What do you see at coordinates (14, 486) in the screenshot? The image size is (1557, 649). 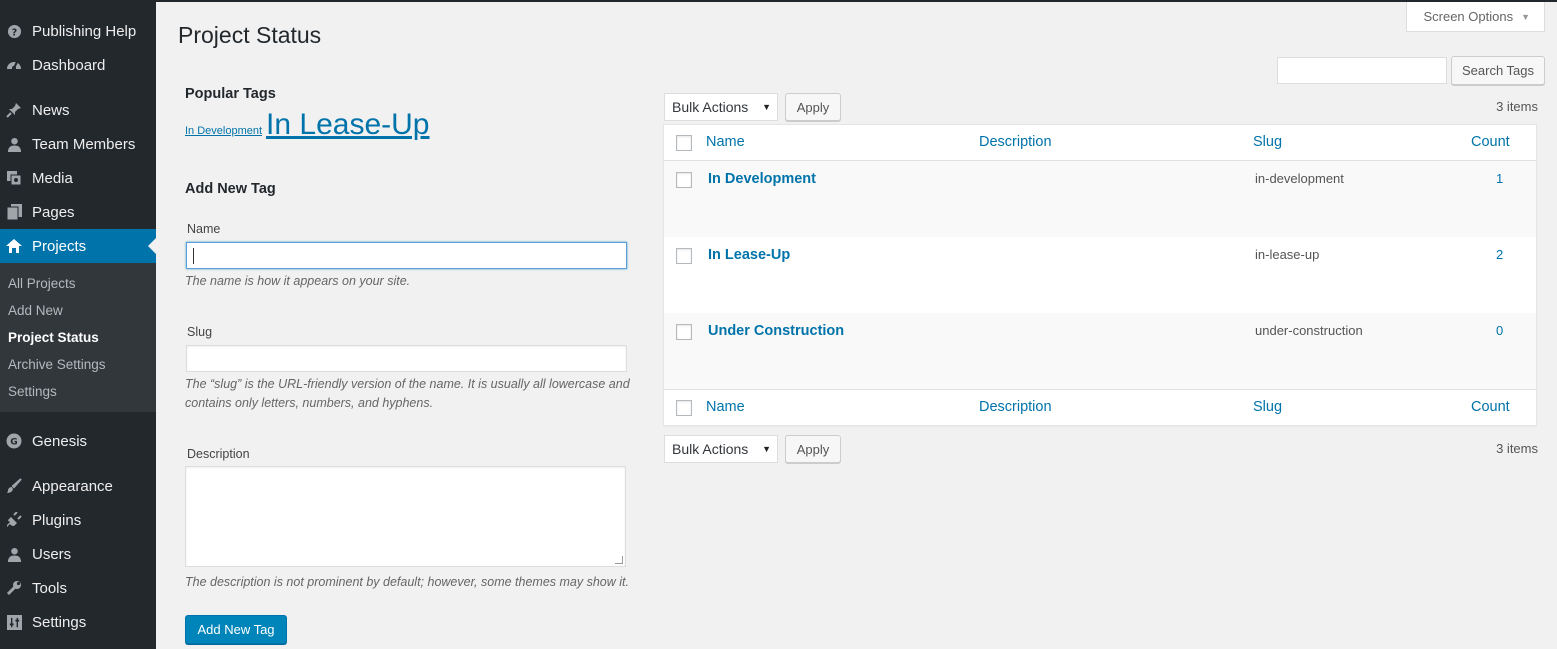 I see `brush-icon` at bounding box center [14, 486].